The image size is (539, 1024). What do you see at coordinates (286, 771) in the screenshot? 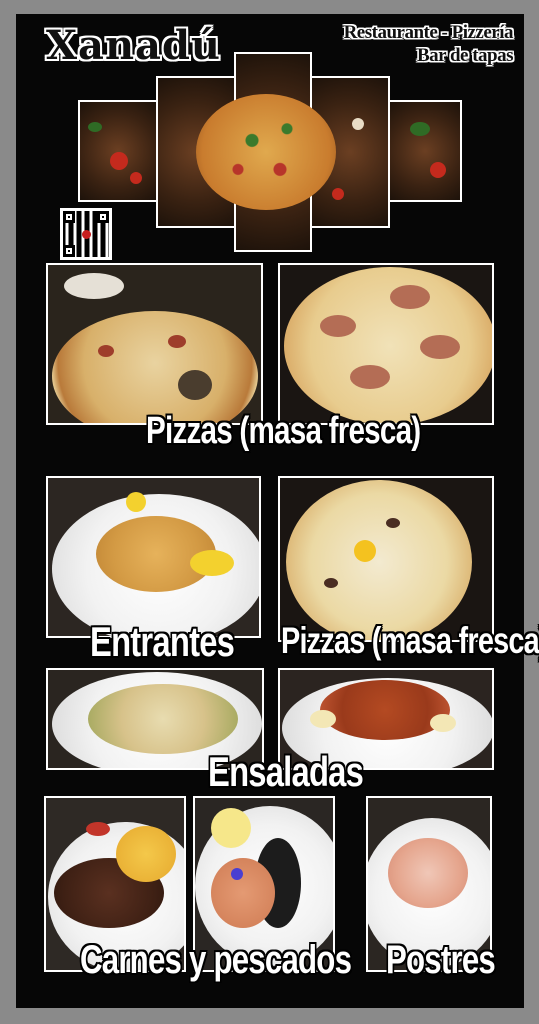
I see `section-label-ensaladas: Ensaladas` at bounding box center [286, 771].